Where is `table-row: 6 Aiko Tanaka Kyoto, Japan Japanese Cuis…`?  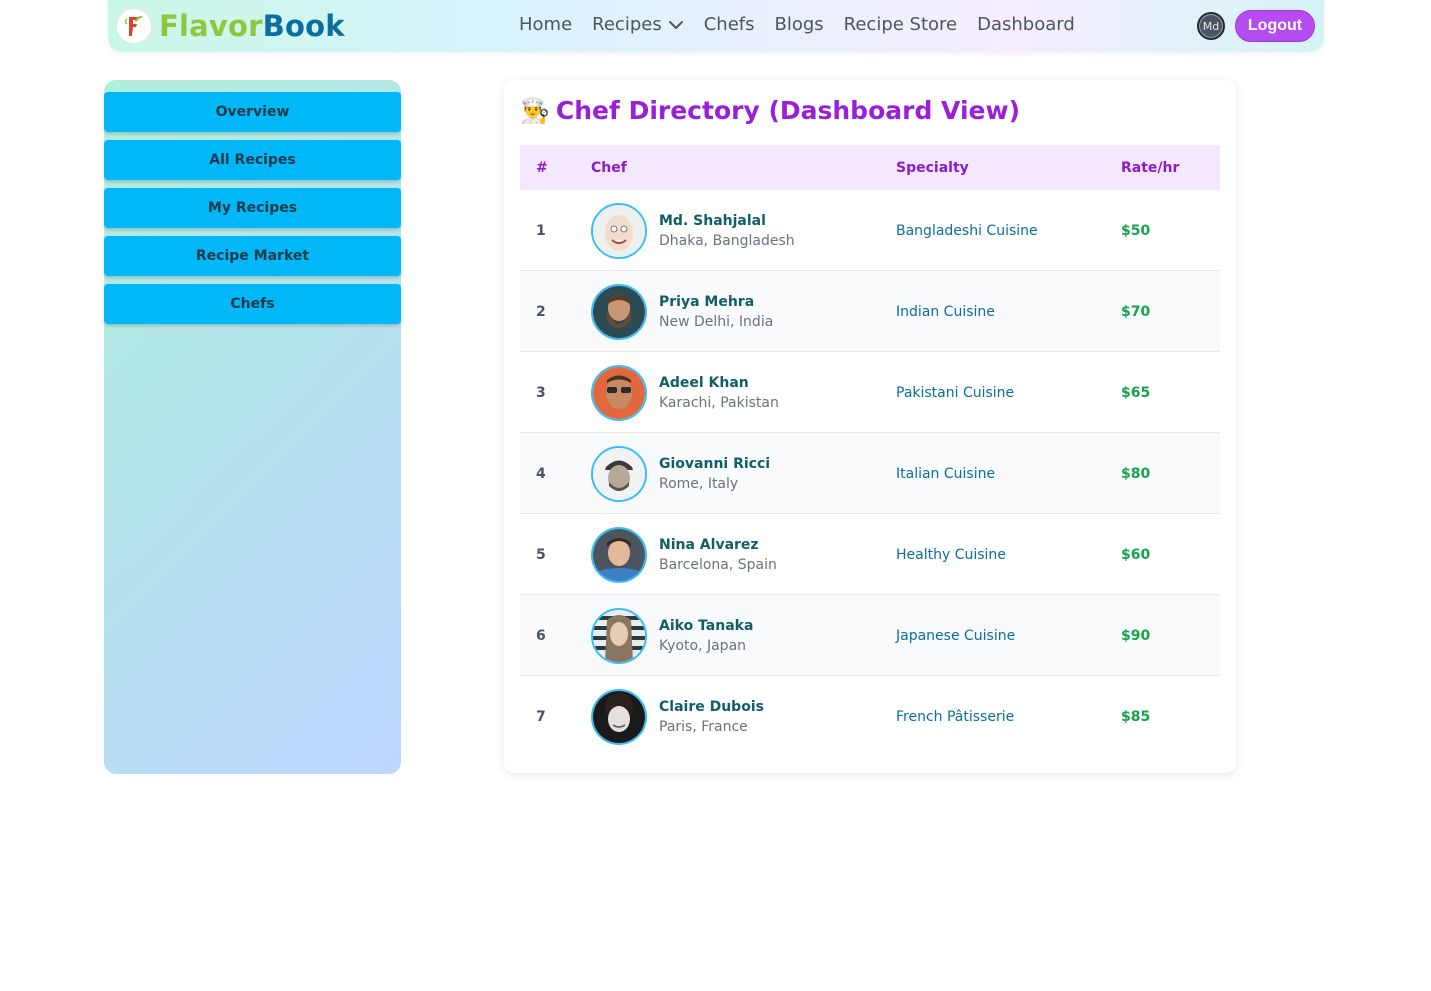
table-row: 6 Aiko Tanaka Kyoto, Japan Japanese Cuis… is located at coordinates (870, 635).